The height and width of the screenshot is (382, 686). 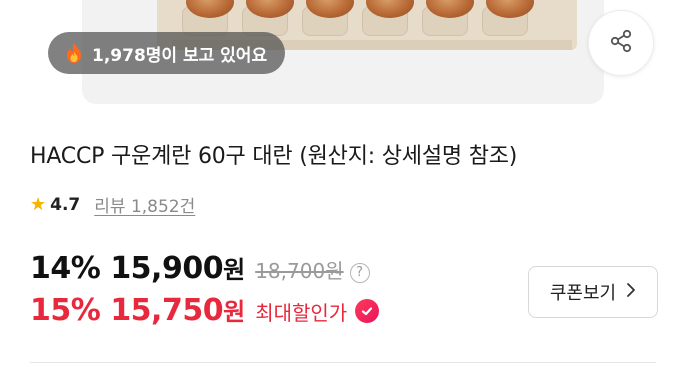 I want to click on share-button, so click(x=621, y=43).